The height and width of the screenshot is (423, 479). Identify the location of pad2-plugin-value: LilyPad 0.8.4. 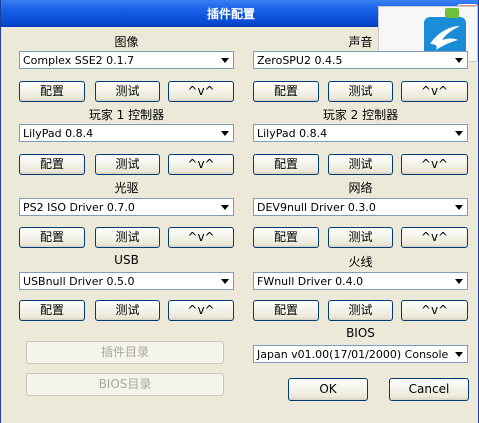
(292, 133).